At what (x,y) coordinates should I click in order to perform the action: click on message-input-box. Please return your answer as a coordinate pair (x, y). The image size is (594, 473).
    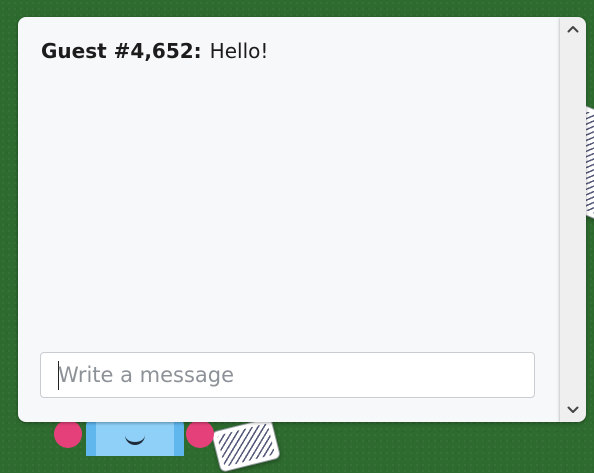
    Looking at the image, I should click on (287, 375).